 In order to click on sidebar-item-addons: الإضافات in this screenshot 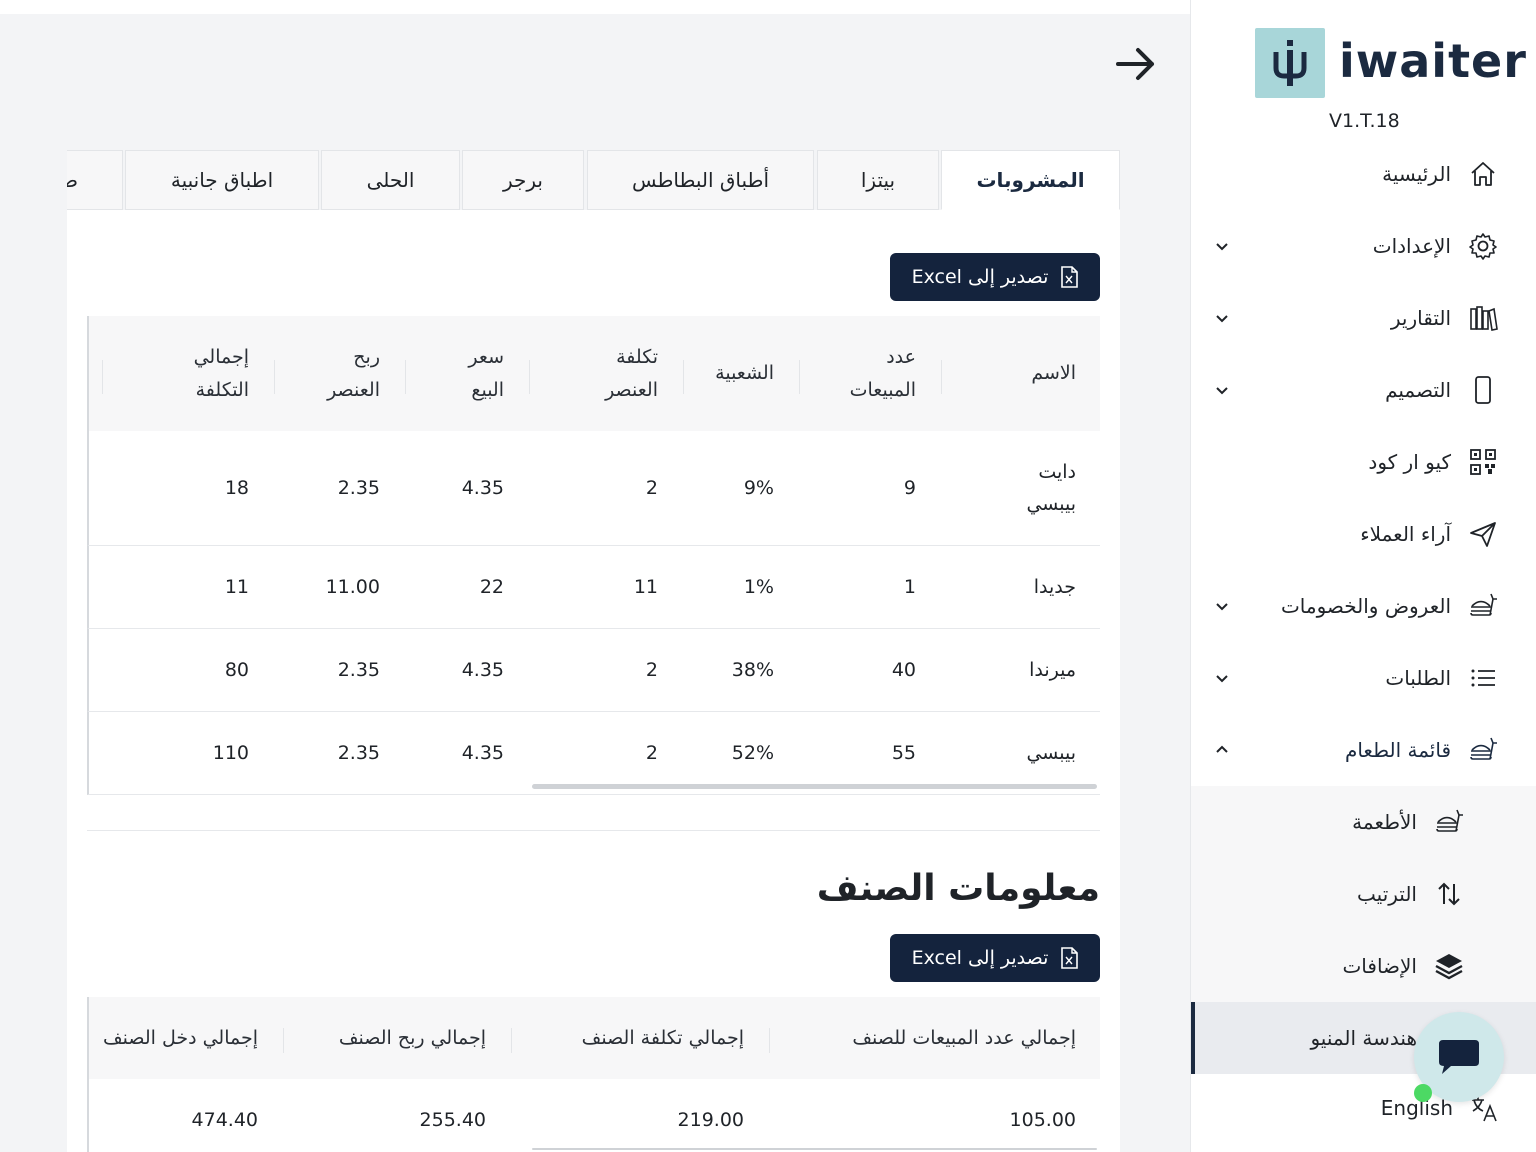, I will do `click(1363, 966)`.